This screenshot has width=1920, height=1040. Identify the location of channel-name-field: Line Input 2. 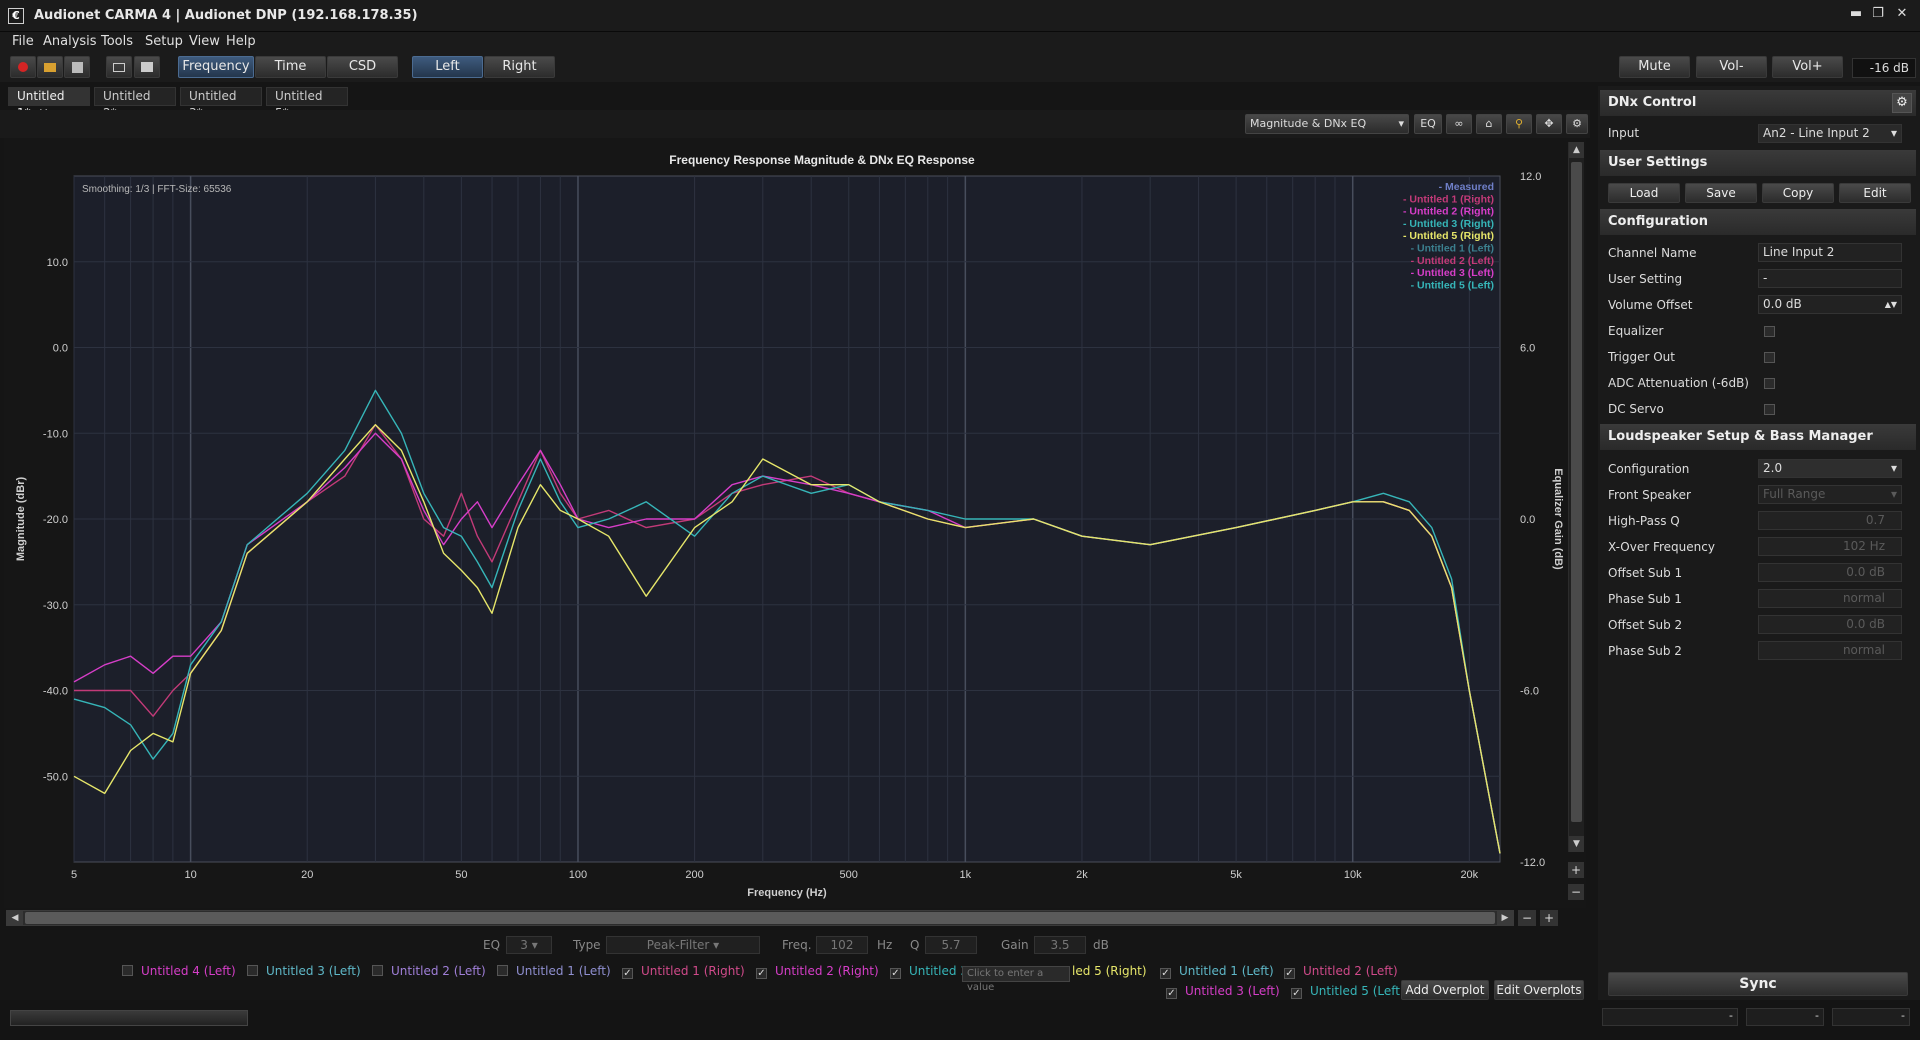
(1830, 252).